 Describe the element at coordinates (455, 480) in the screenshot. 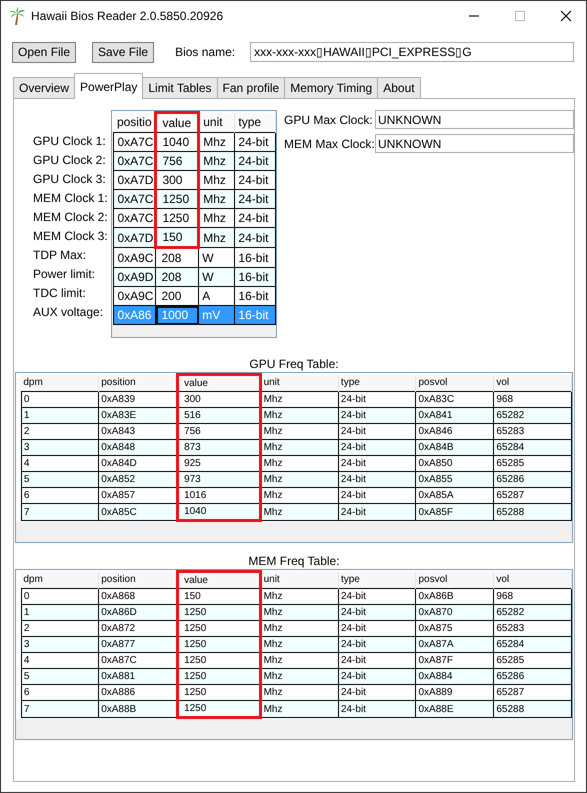

I see `table-cell: 0xA855` at that location.